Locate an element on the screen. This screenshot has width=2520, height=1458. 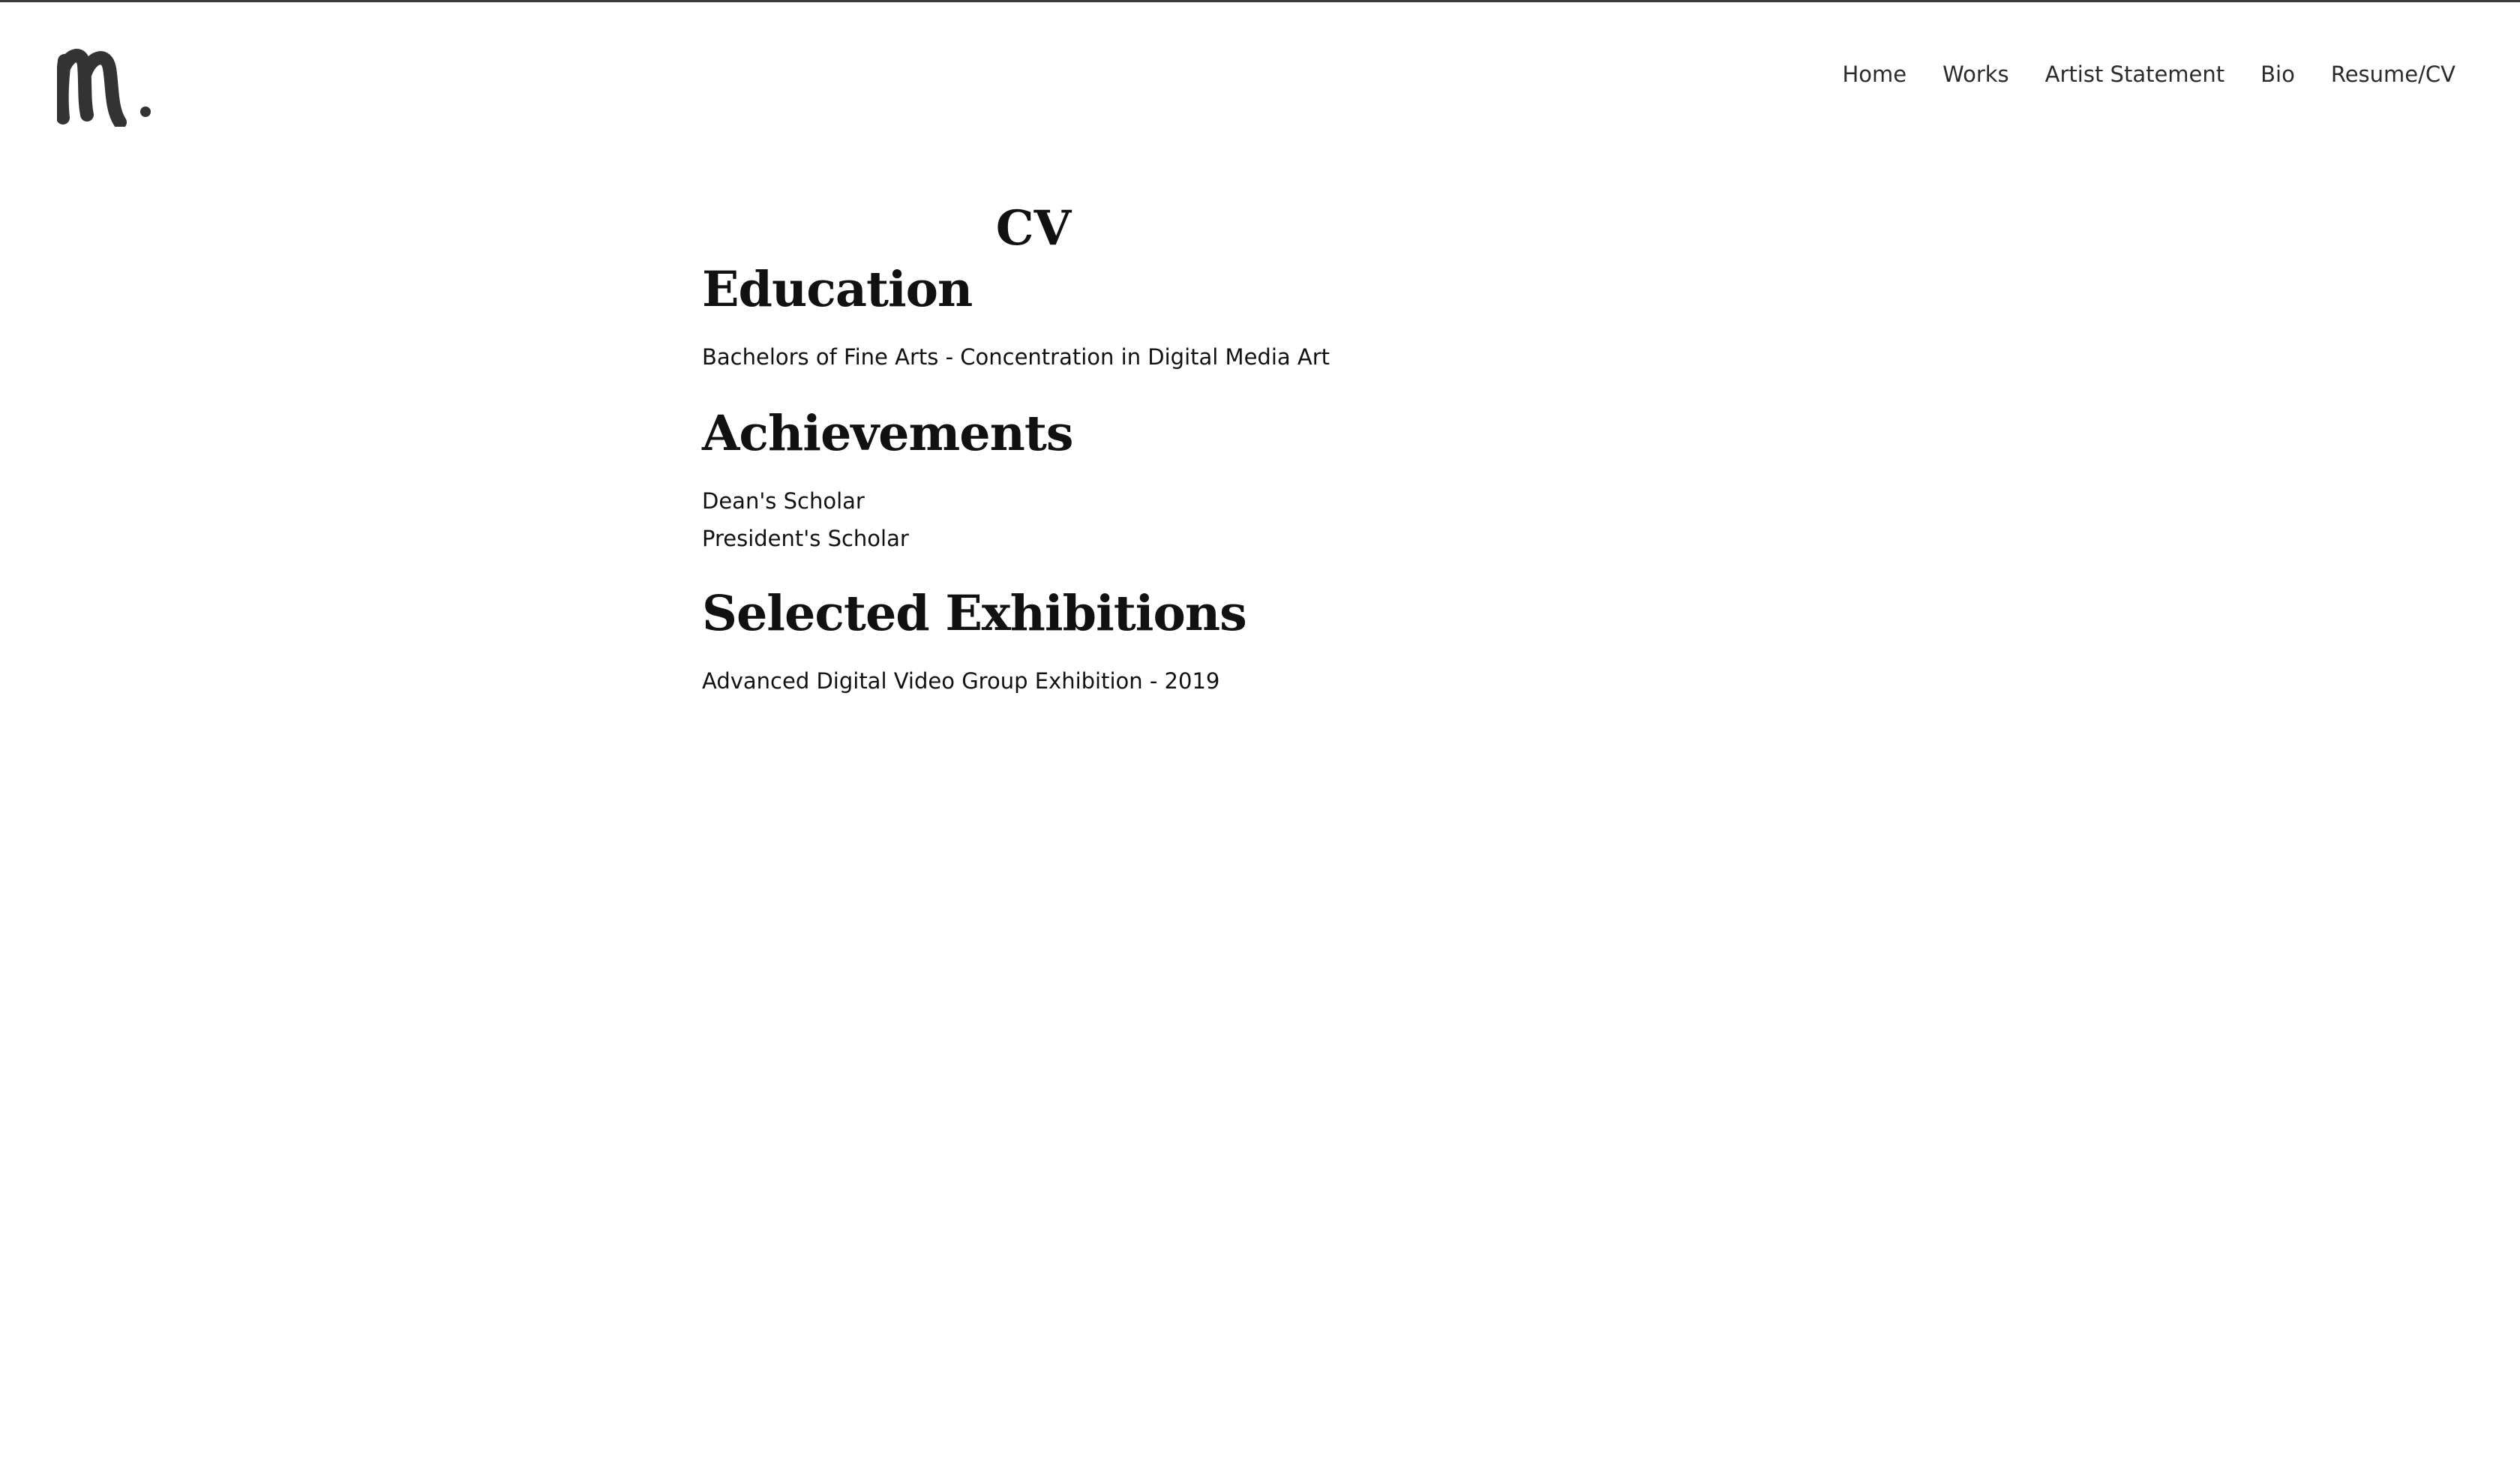
achievement-entry: Dean's Scholar is located at coordinates (783, 501).